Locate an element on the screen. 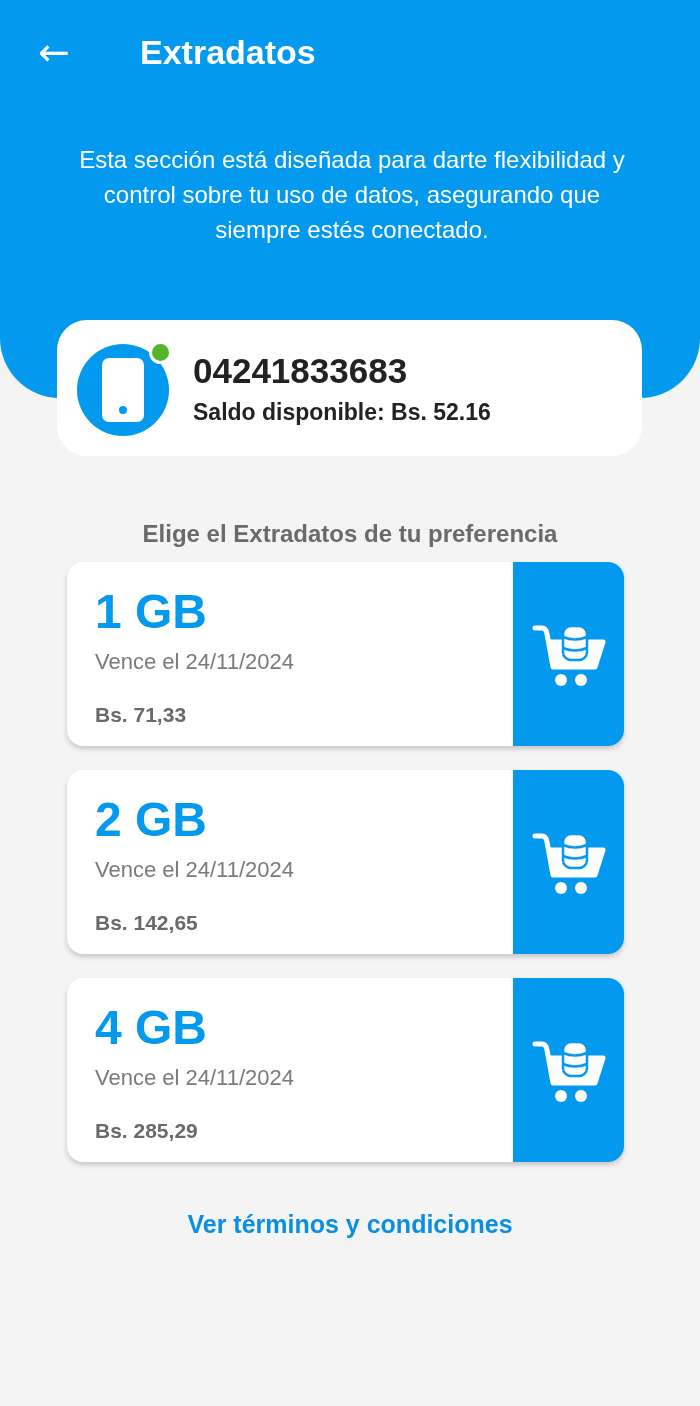  phone-number: 04241833683 is located at coordinates (301, 370).